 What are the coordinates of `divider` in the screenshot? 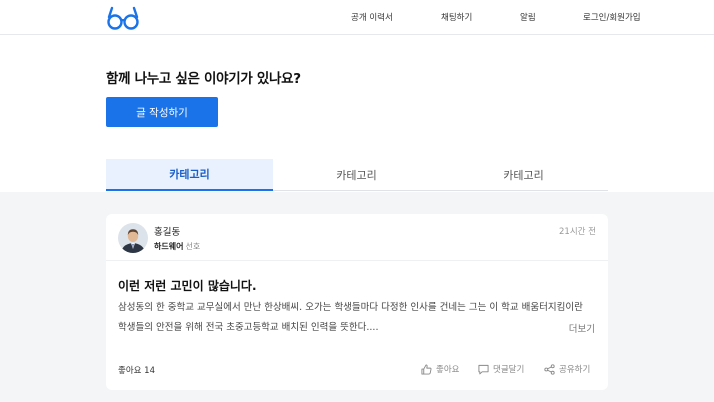 It's located at (357, 260).